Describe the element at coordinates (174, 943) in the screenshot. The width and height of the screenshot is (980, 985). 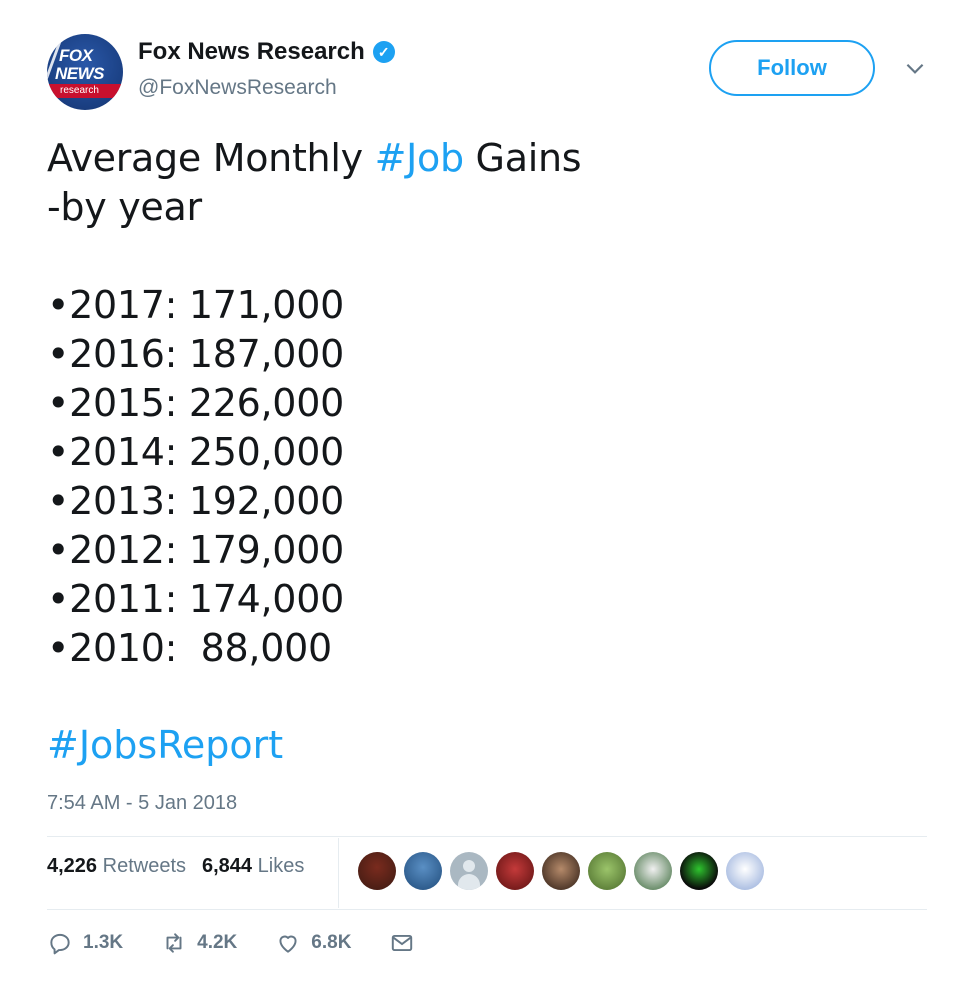
I see `retweet-icon` at that location.